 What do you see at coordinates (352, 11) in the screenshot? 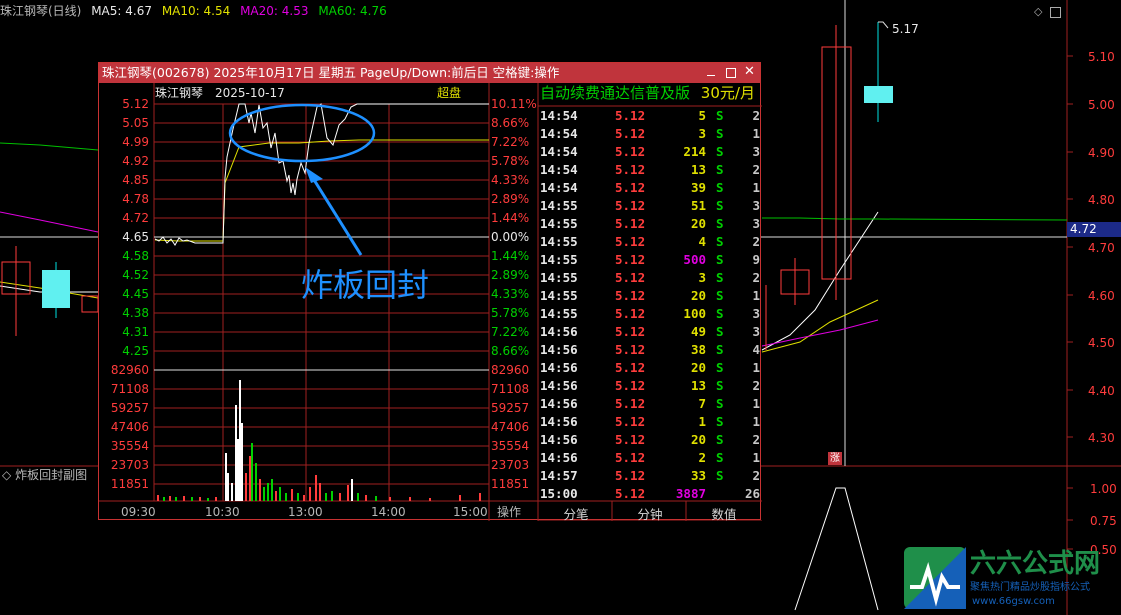
I see `ma60-label: MA60: 4.76` at bounding box center [352, 11].